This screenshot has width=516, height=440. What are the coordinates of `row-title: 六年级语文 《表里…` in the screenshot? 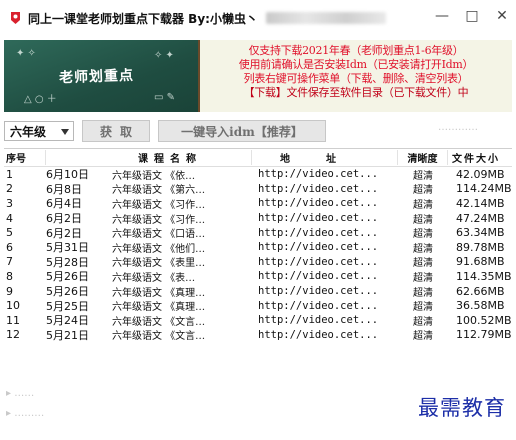 It's located at (159, 264).